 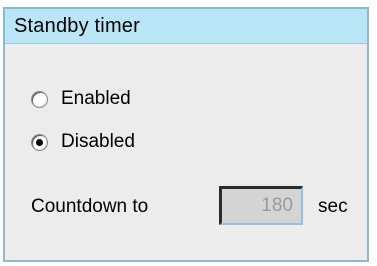 I want to click on enabled-radio-option: Enabled, so click(x=81, y=99).